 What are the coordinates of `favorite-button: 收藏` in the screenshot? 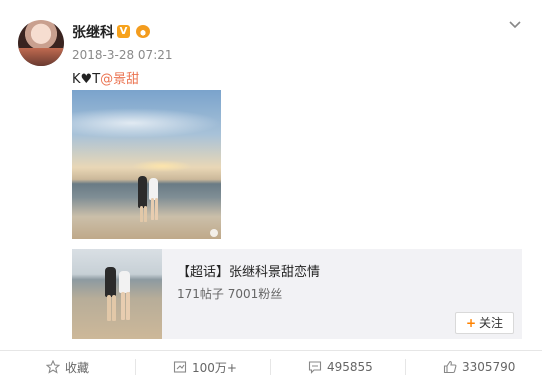 It's located at (67, 367).